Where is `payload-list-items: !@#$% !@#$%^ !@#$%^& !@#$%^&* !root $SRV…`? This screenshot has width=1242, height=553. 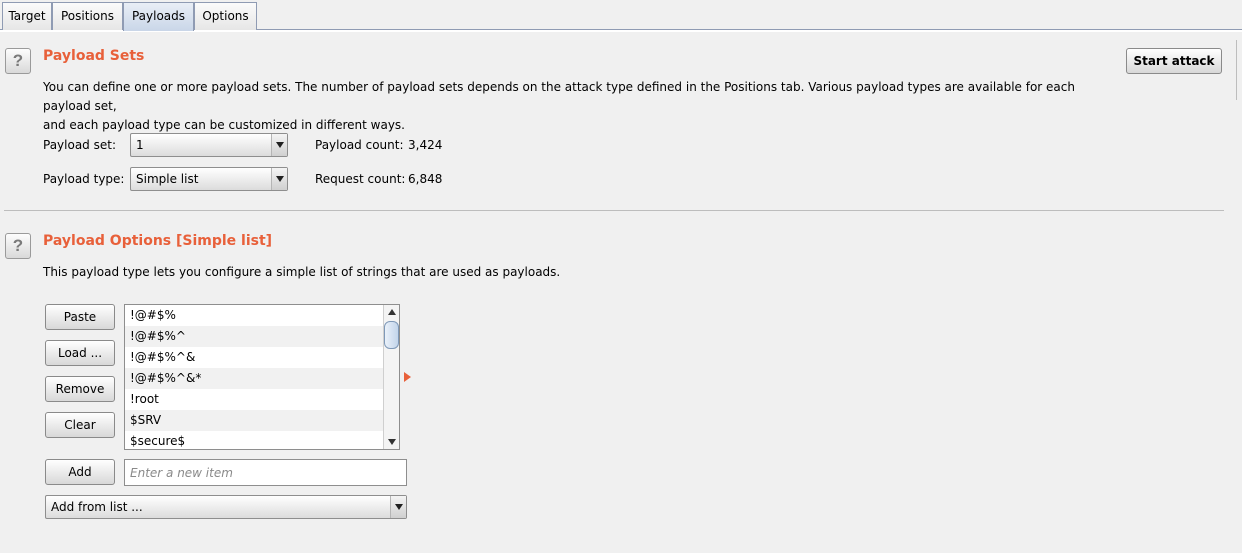
payload-list-items: !@#$% !@#$%^ !@#$%^& !@#$%^&* !root $SRV… is located at coordinates (254, 377).